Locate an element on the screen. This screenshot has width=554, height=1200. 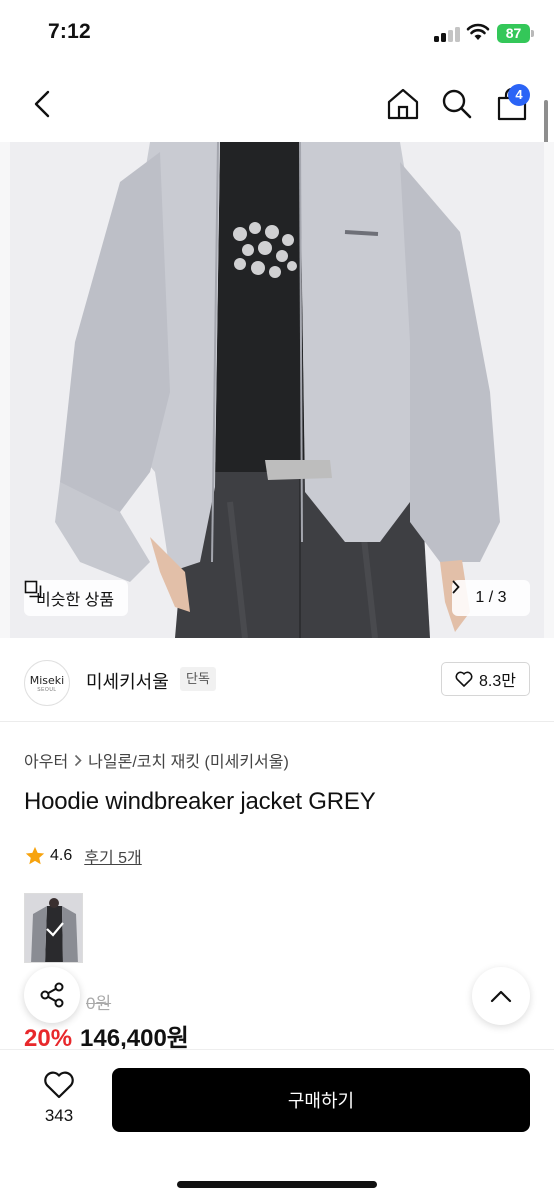
product-title: Hoodie windbreaker jacket GREY is located at coordinates (200, 801).